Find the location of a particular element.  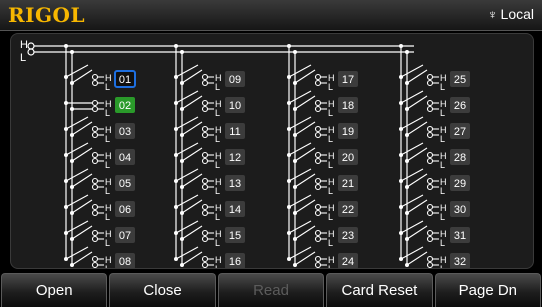

softkey-bar: Open Close Read Card Reset Page Dn is located at coordinates (271, 290).